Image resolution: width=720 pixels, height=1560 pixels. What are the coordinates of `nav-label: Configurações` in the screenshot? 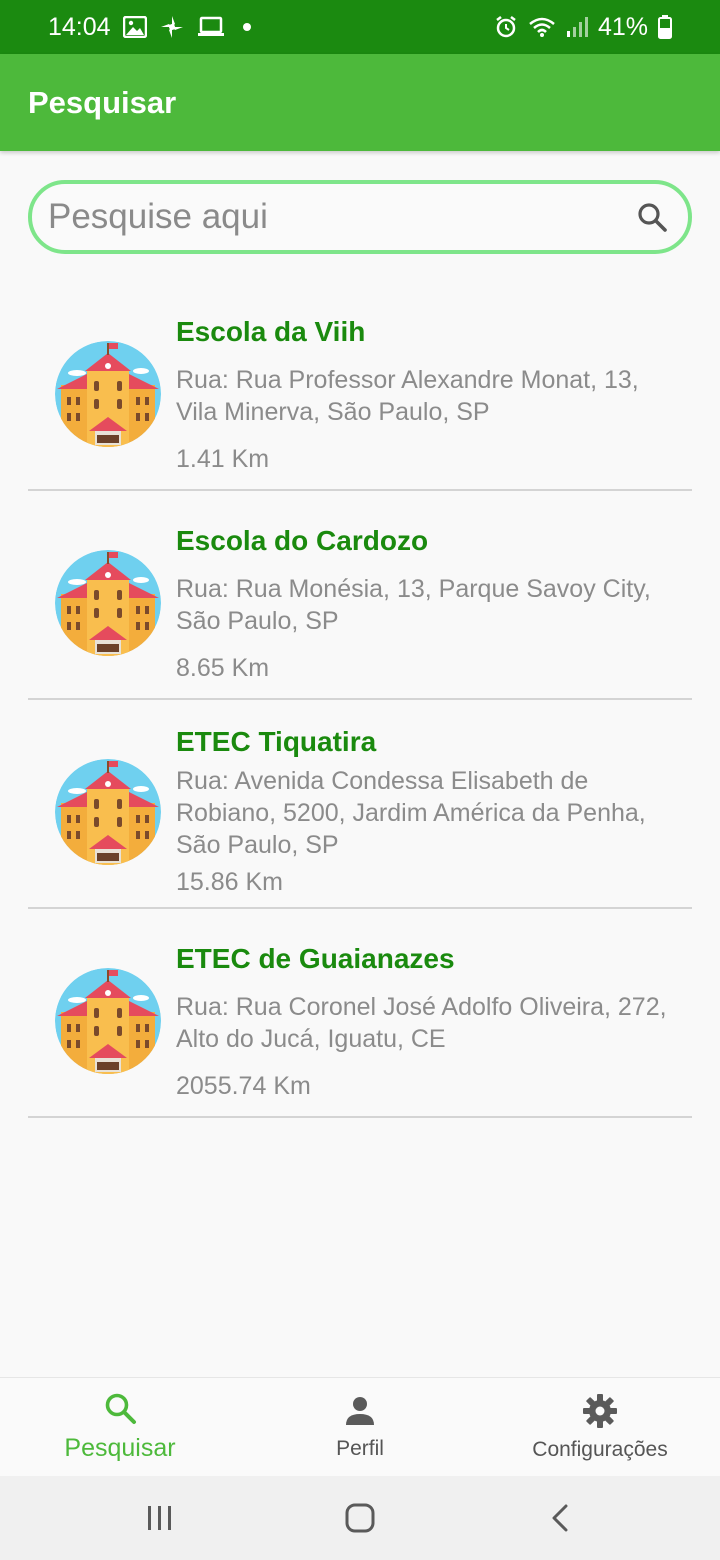 It's located at (600, 1449).